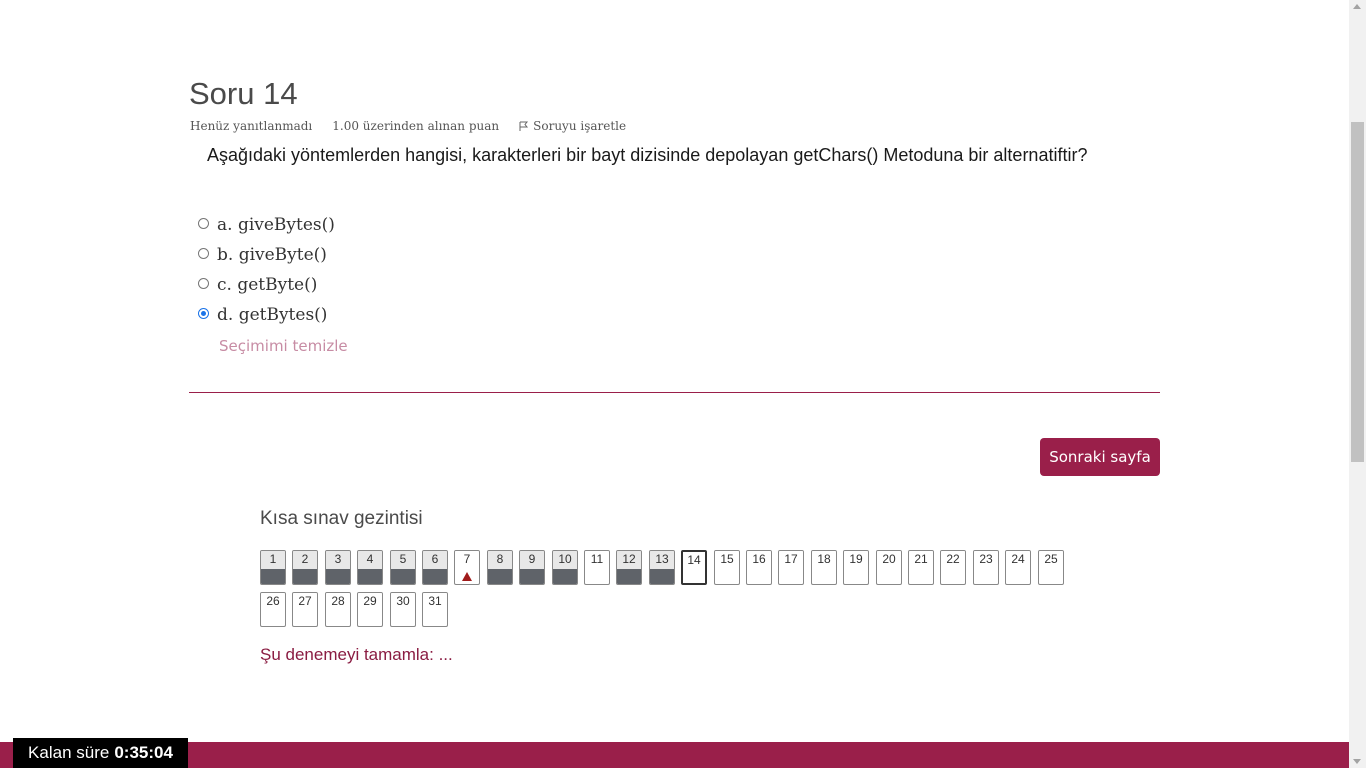  I want to click on flag-question-link: Soruyu işaretle, so click(582, 126).